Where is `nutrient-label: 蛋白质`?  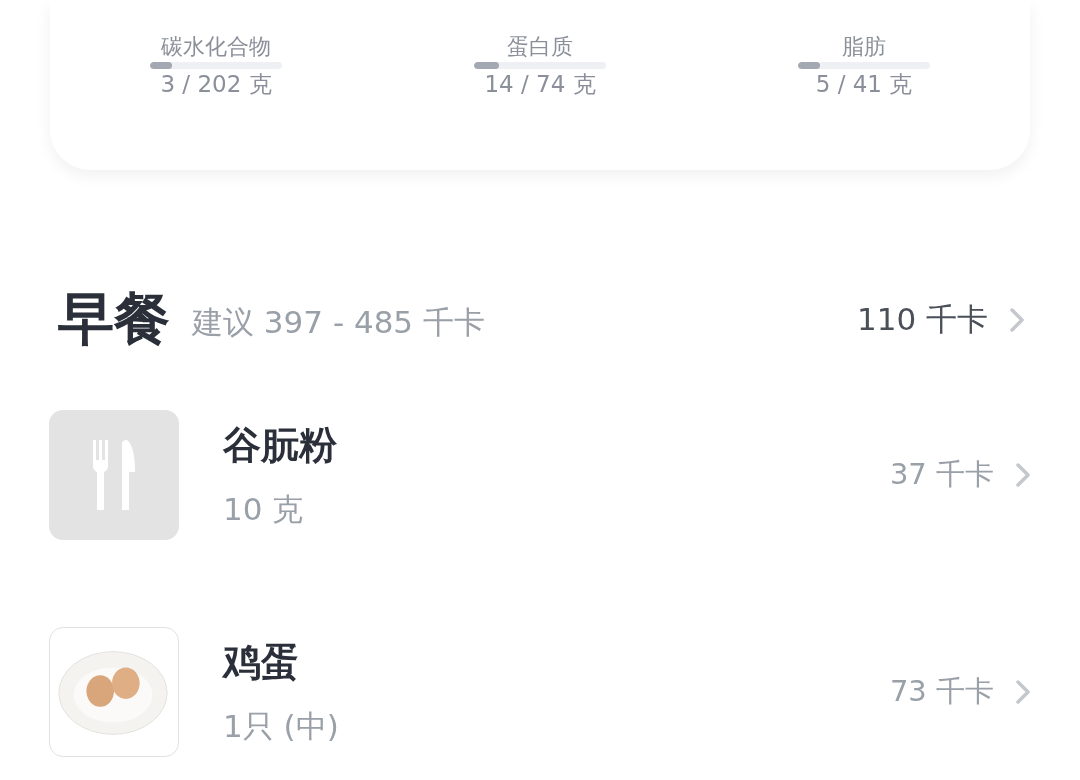
nutrient-label: 蛋白质 is located at coordinates (540, 47).